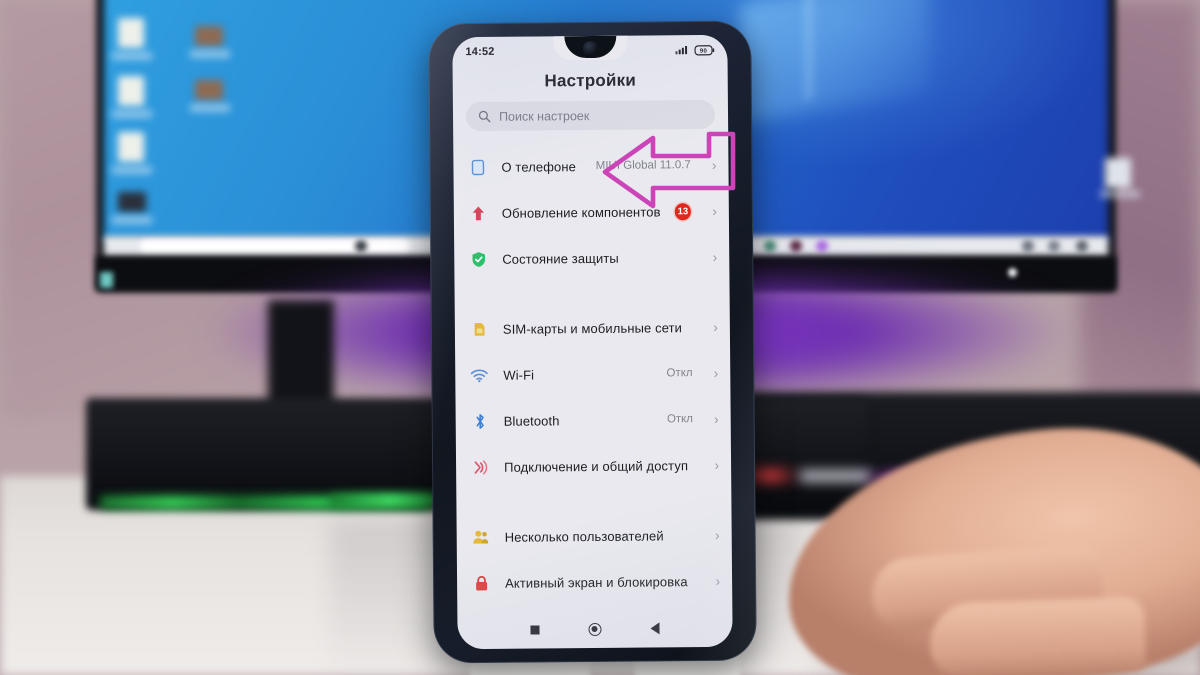  What do you see at coordinates (581, 212) in the screenshot?
I see `row-label: Обновление компонентов` at bounding box center [581, 212].